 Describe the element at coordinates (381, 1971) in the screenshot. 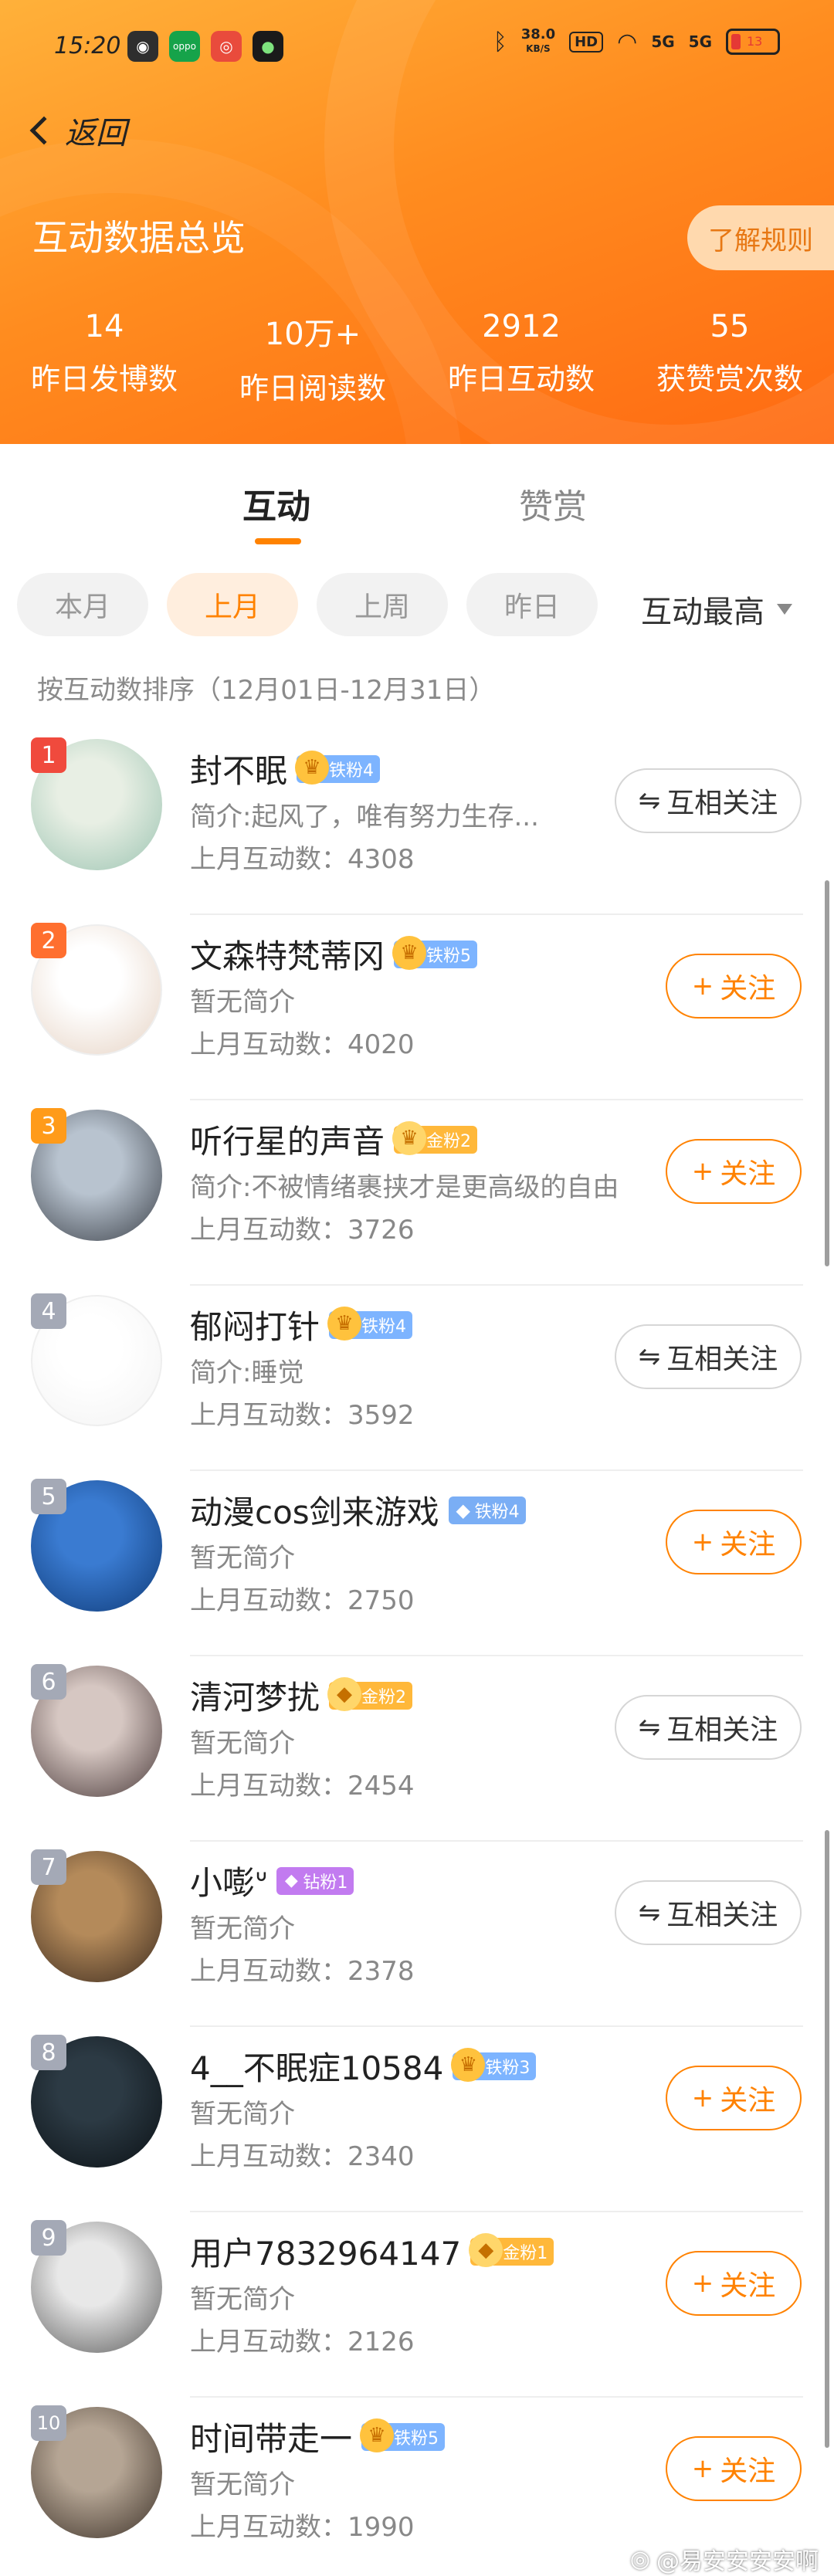

I see `interaction-count-value: 2378` at that location.